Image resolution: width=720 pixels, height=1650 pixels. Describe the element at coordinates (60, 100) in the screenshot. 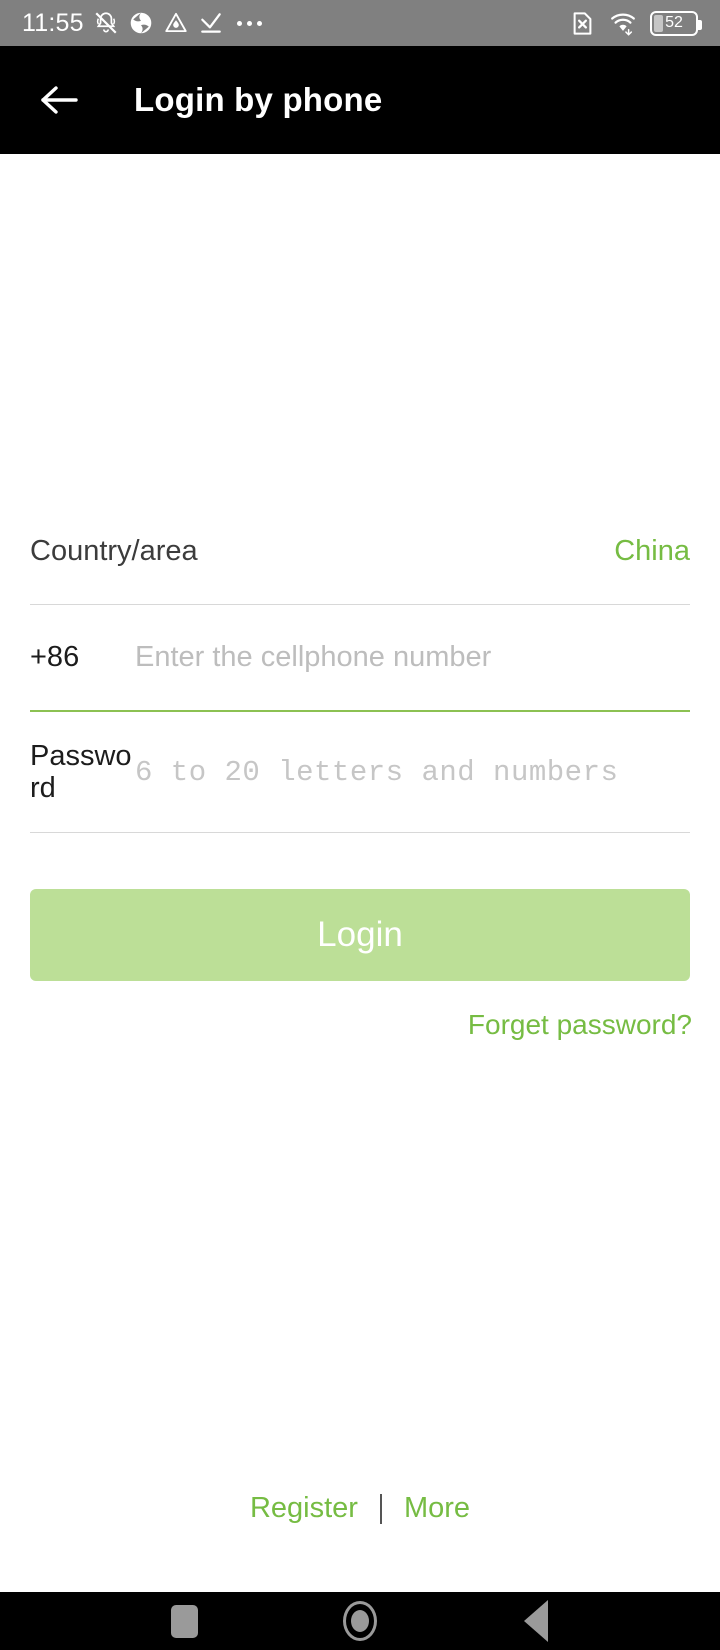

I see `back-arrow-icon` at that location.